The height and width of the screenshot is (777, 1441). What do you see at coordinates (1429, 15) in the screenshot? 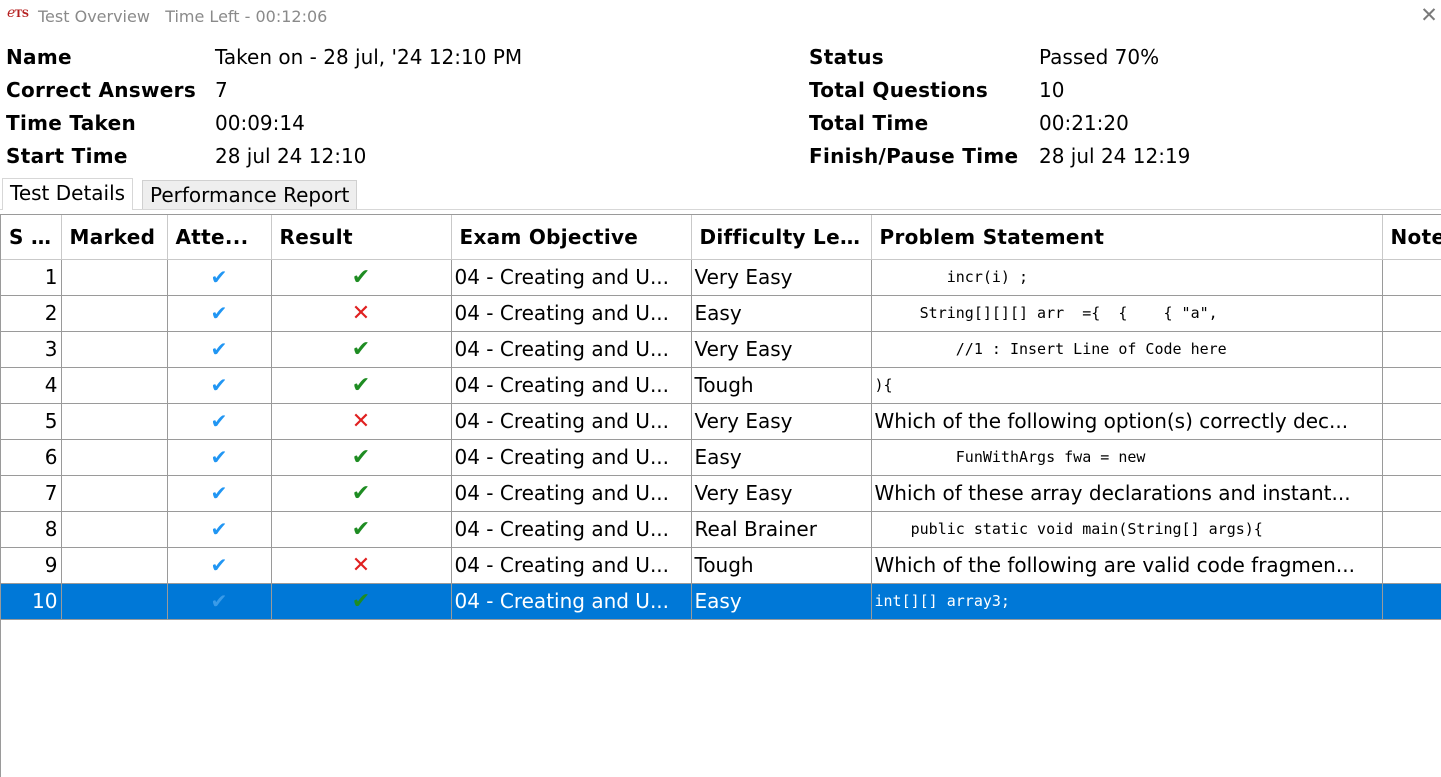
I see `close-icon: ✕` at bounding box center [1429, 15].